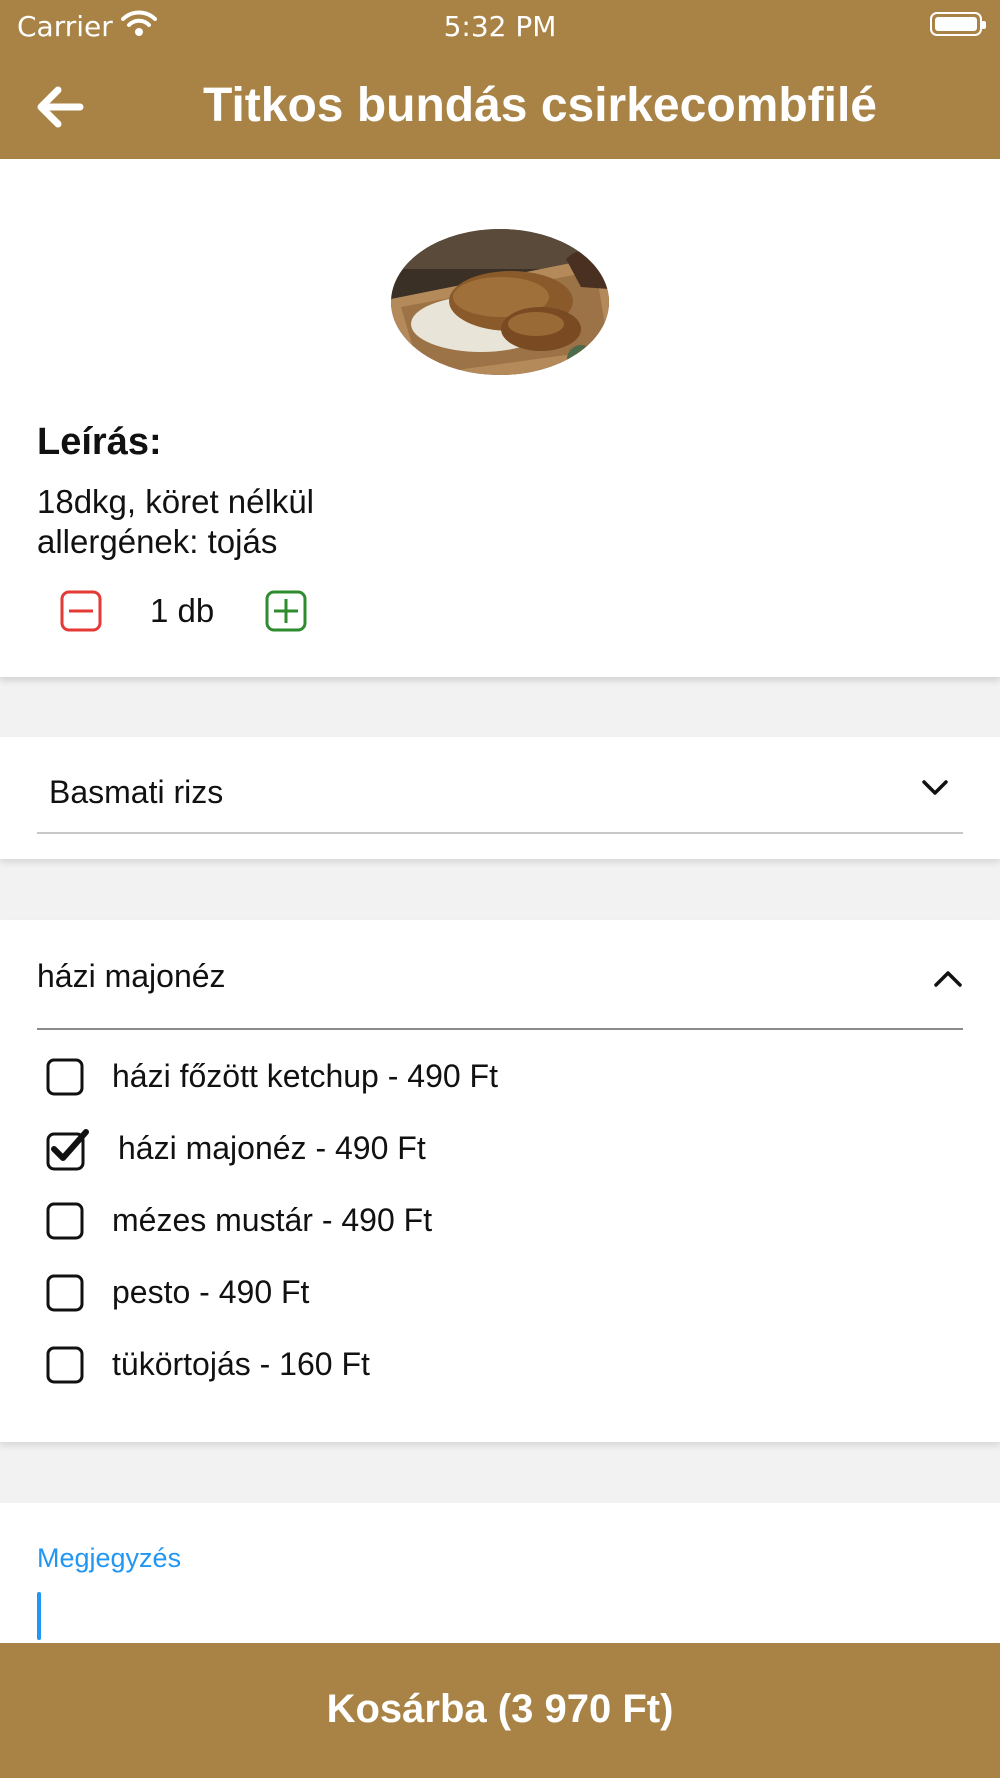 This screenshot has width=1000, height=1778. I want to click on text-caret, so click(39, 1616).